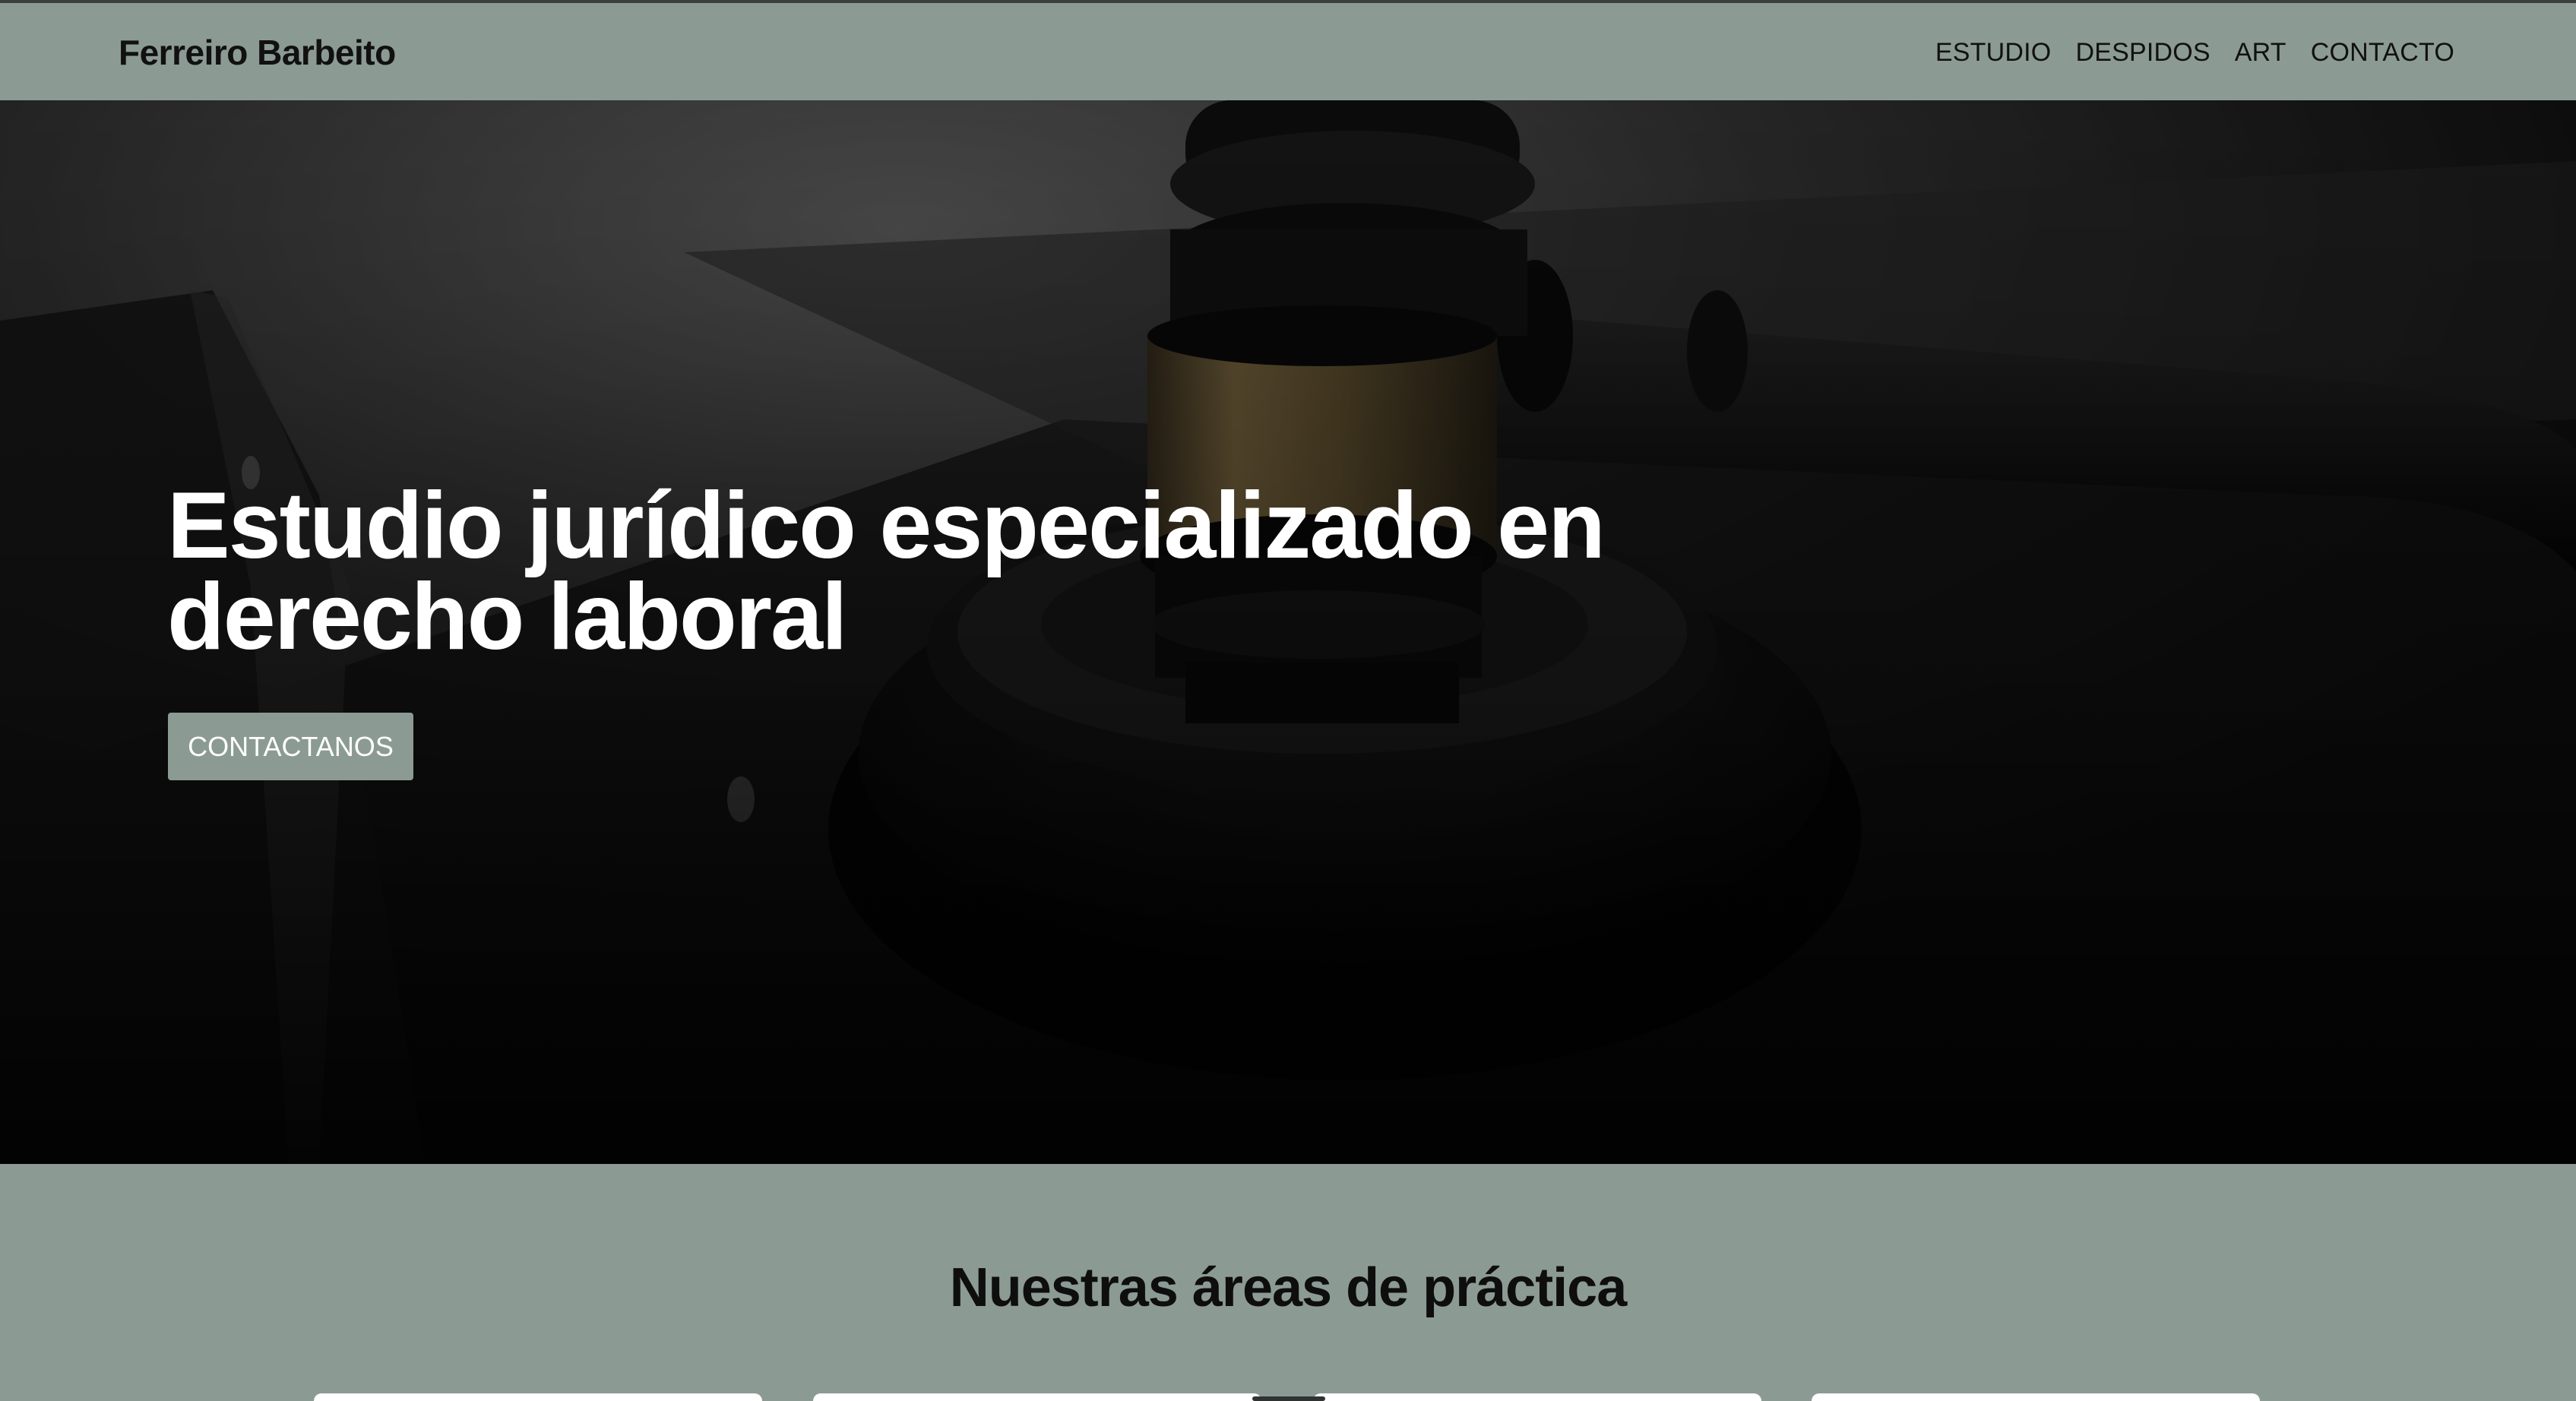  I want to click on practice-areas-title: Nuestras áreas de práctica, so click(1288, 1287).